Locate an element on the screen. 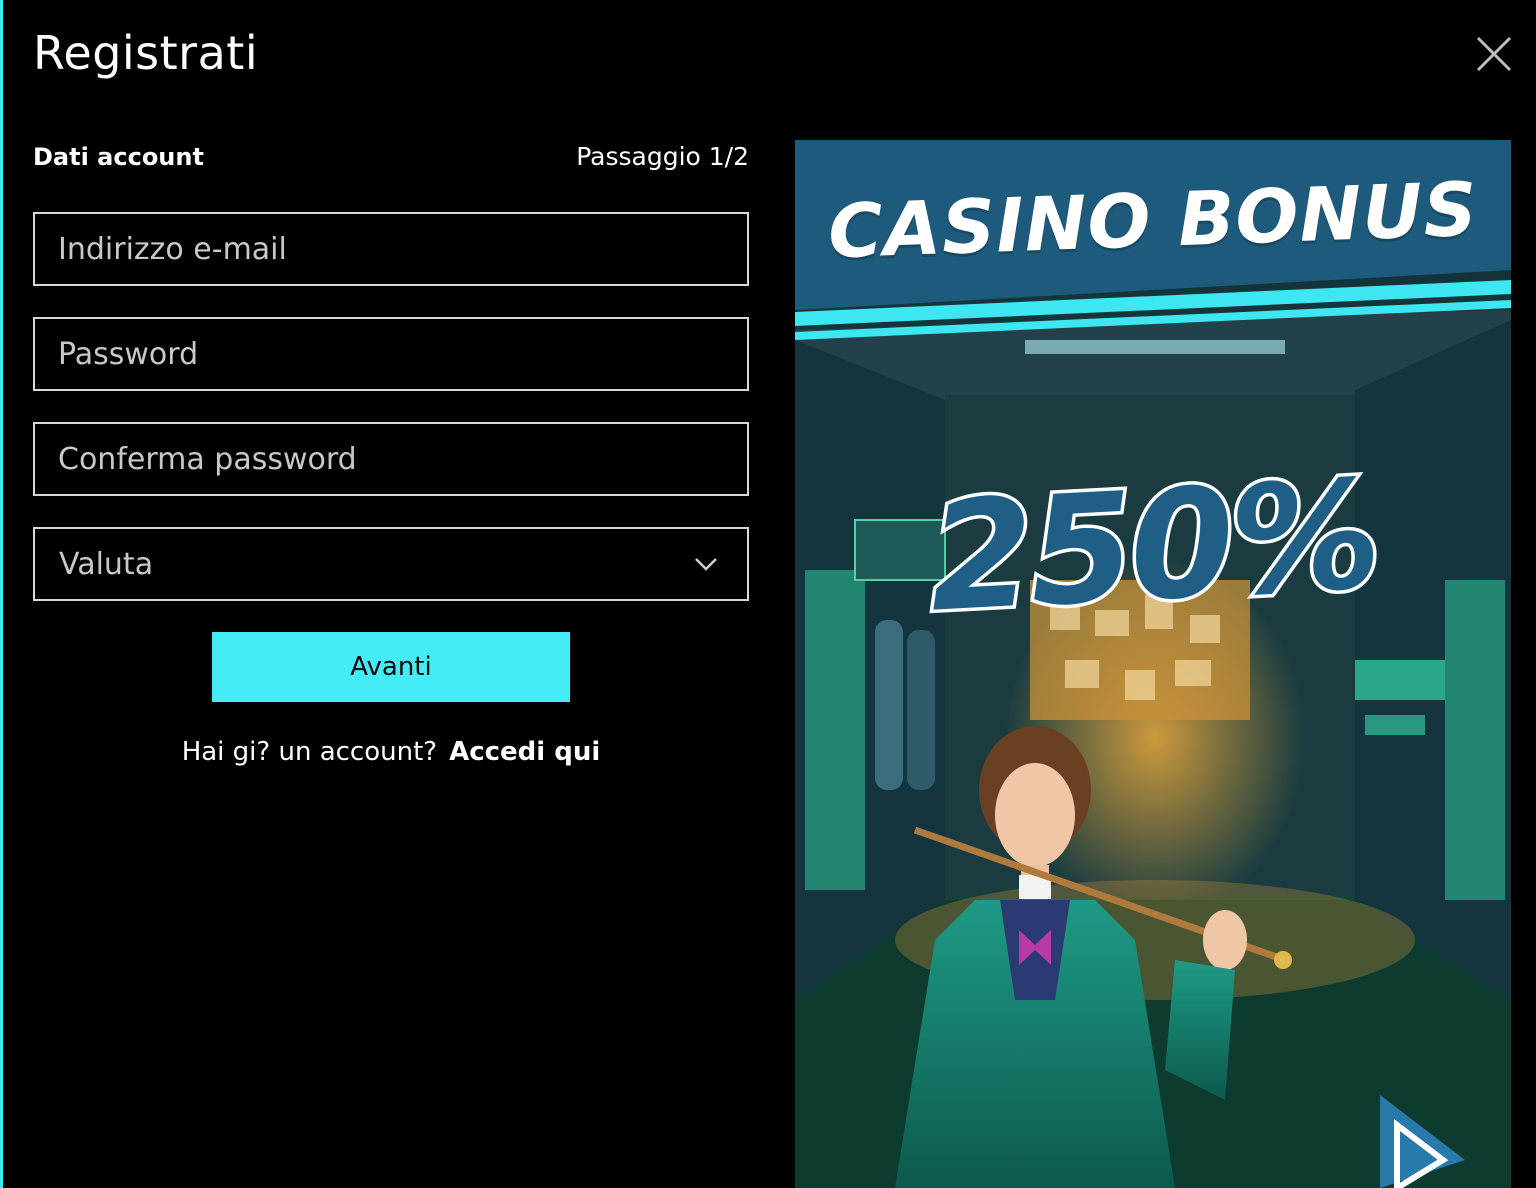  promo-percent: 250% is located at coordinates (1153, 547).